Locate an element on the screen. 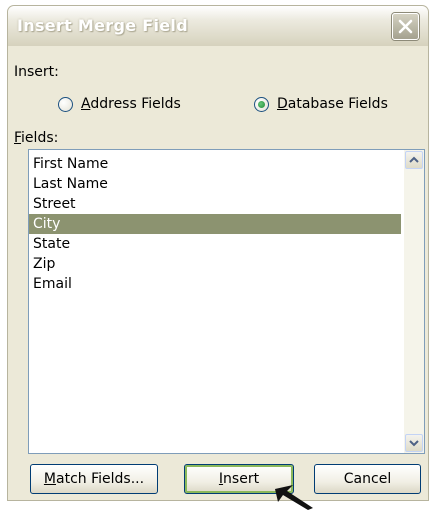 The height and width of the screenshot is (510, 434). chevron-up-icon is located at coordinates (414, 159).